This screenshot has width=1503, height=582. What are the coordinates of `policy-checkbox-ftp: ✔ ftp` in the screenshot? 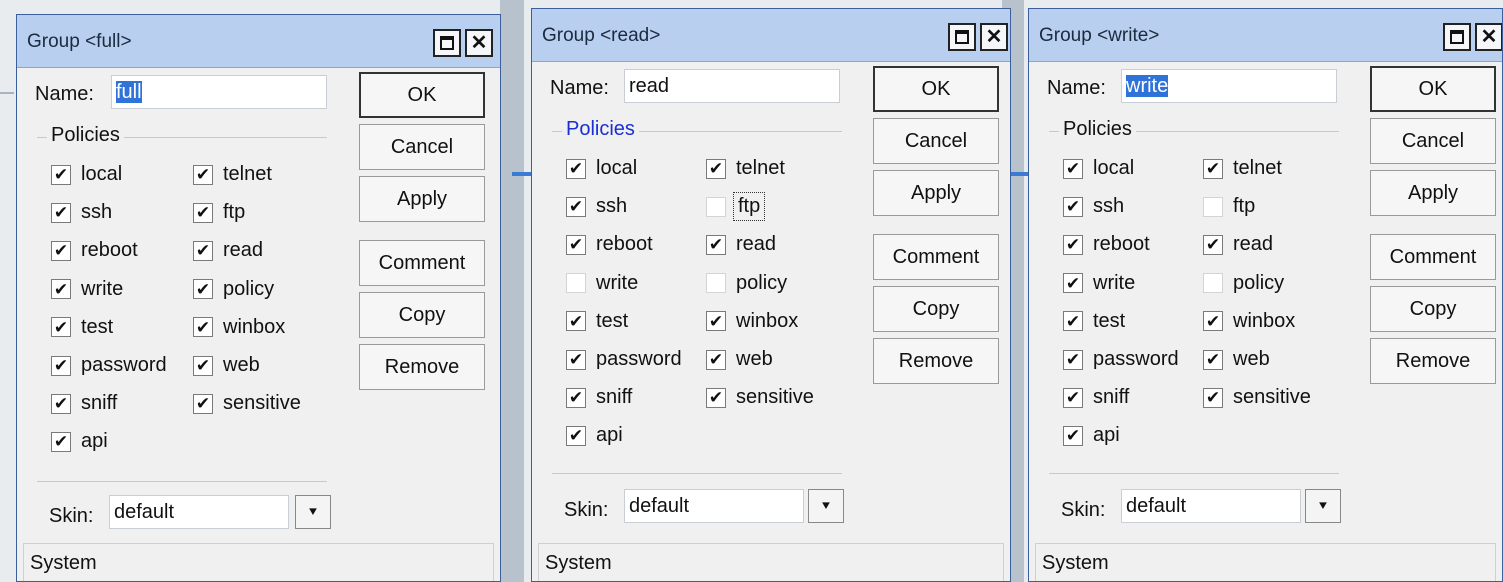 It's located at (219, 212).